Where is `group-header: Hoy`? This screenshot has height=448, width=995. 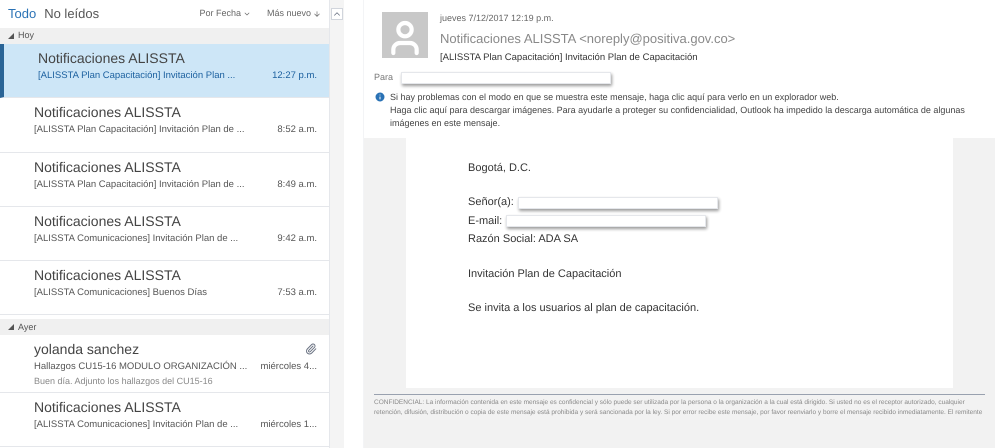
group-header: Hoy is located at coordinates (164, 36).